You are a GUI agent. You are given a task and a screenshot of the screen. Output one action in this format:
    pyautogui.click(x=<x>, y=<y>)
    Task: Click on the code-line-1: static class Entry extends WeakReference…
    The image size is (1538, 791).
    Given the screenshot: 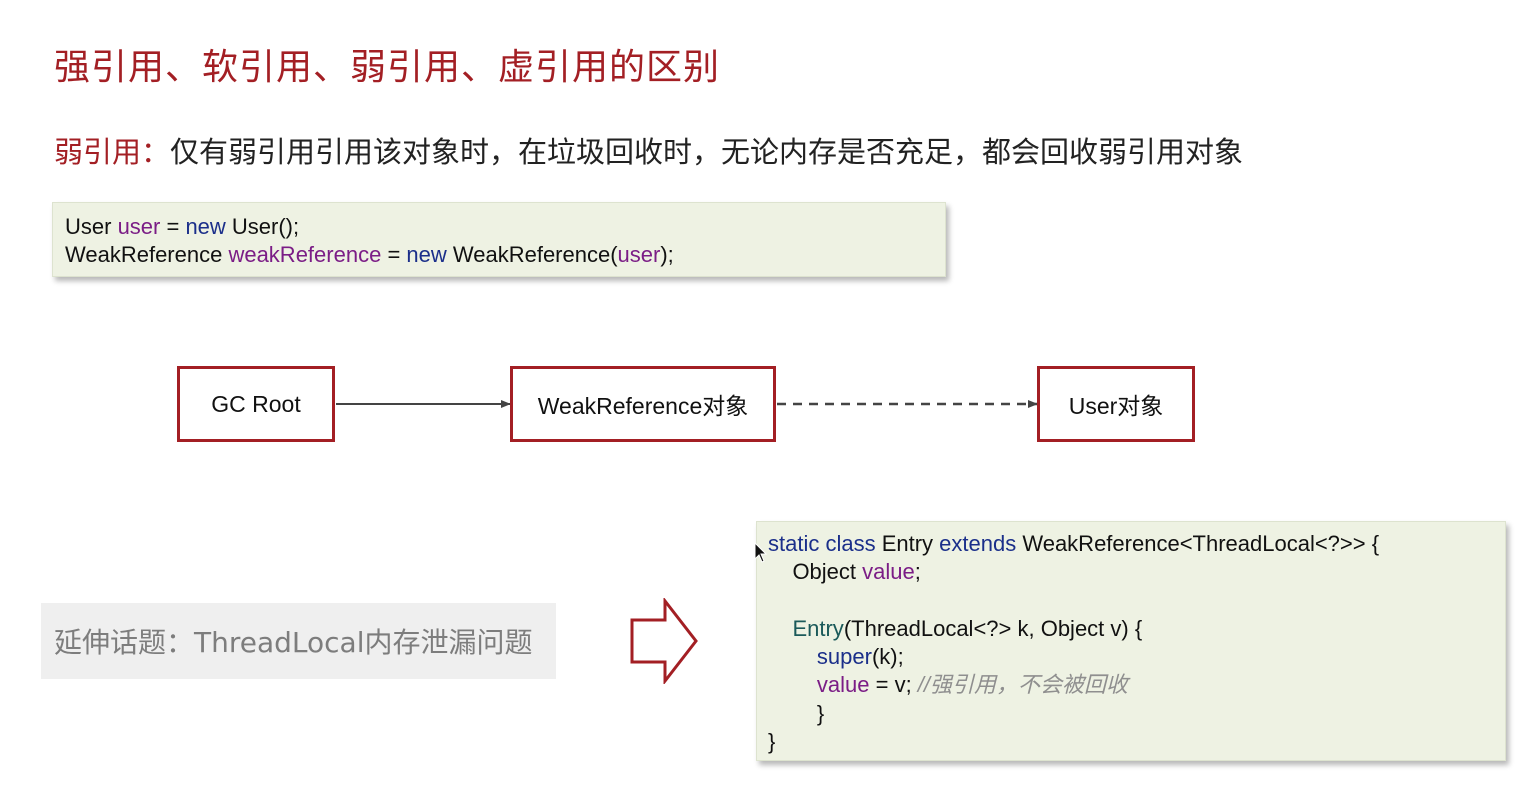 What is the action you would take?
    pyautogui.click(x=1136, y=544)
    